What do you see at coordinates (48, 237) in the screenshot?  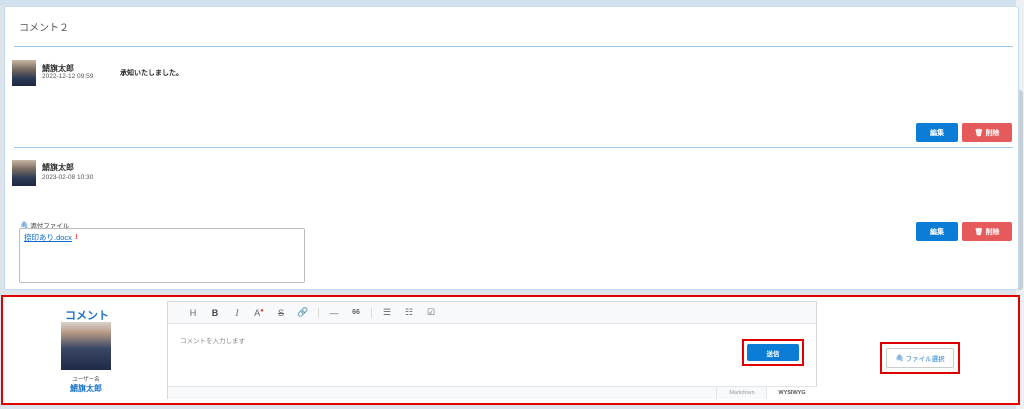 I see `attachment-file-link: 捺印あり.docx` at bounding box center [48, 237].